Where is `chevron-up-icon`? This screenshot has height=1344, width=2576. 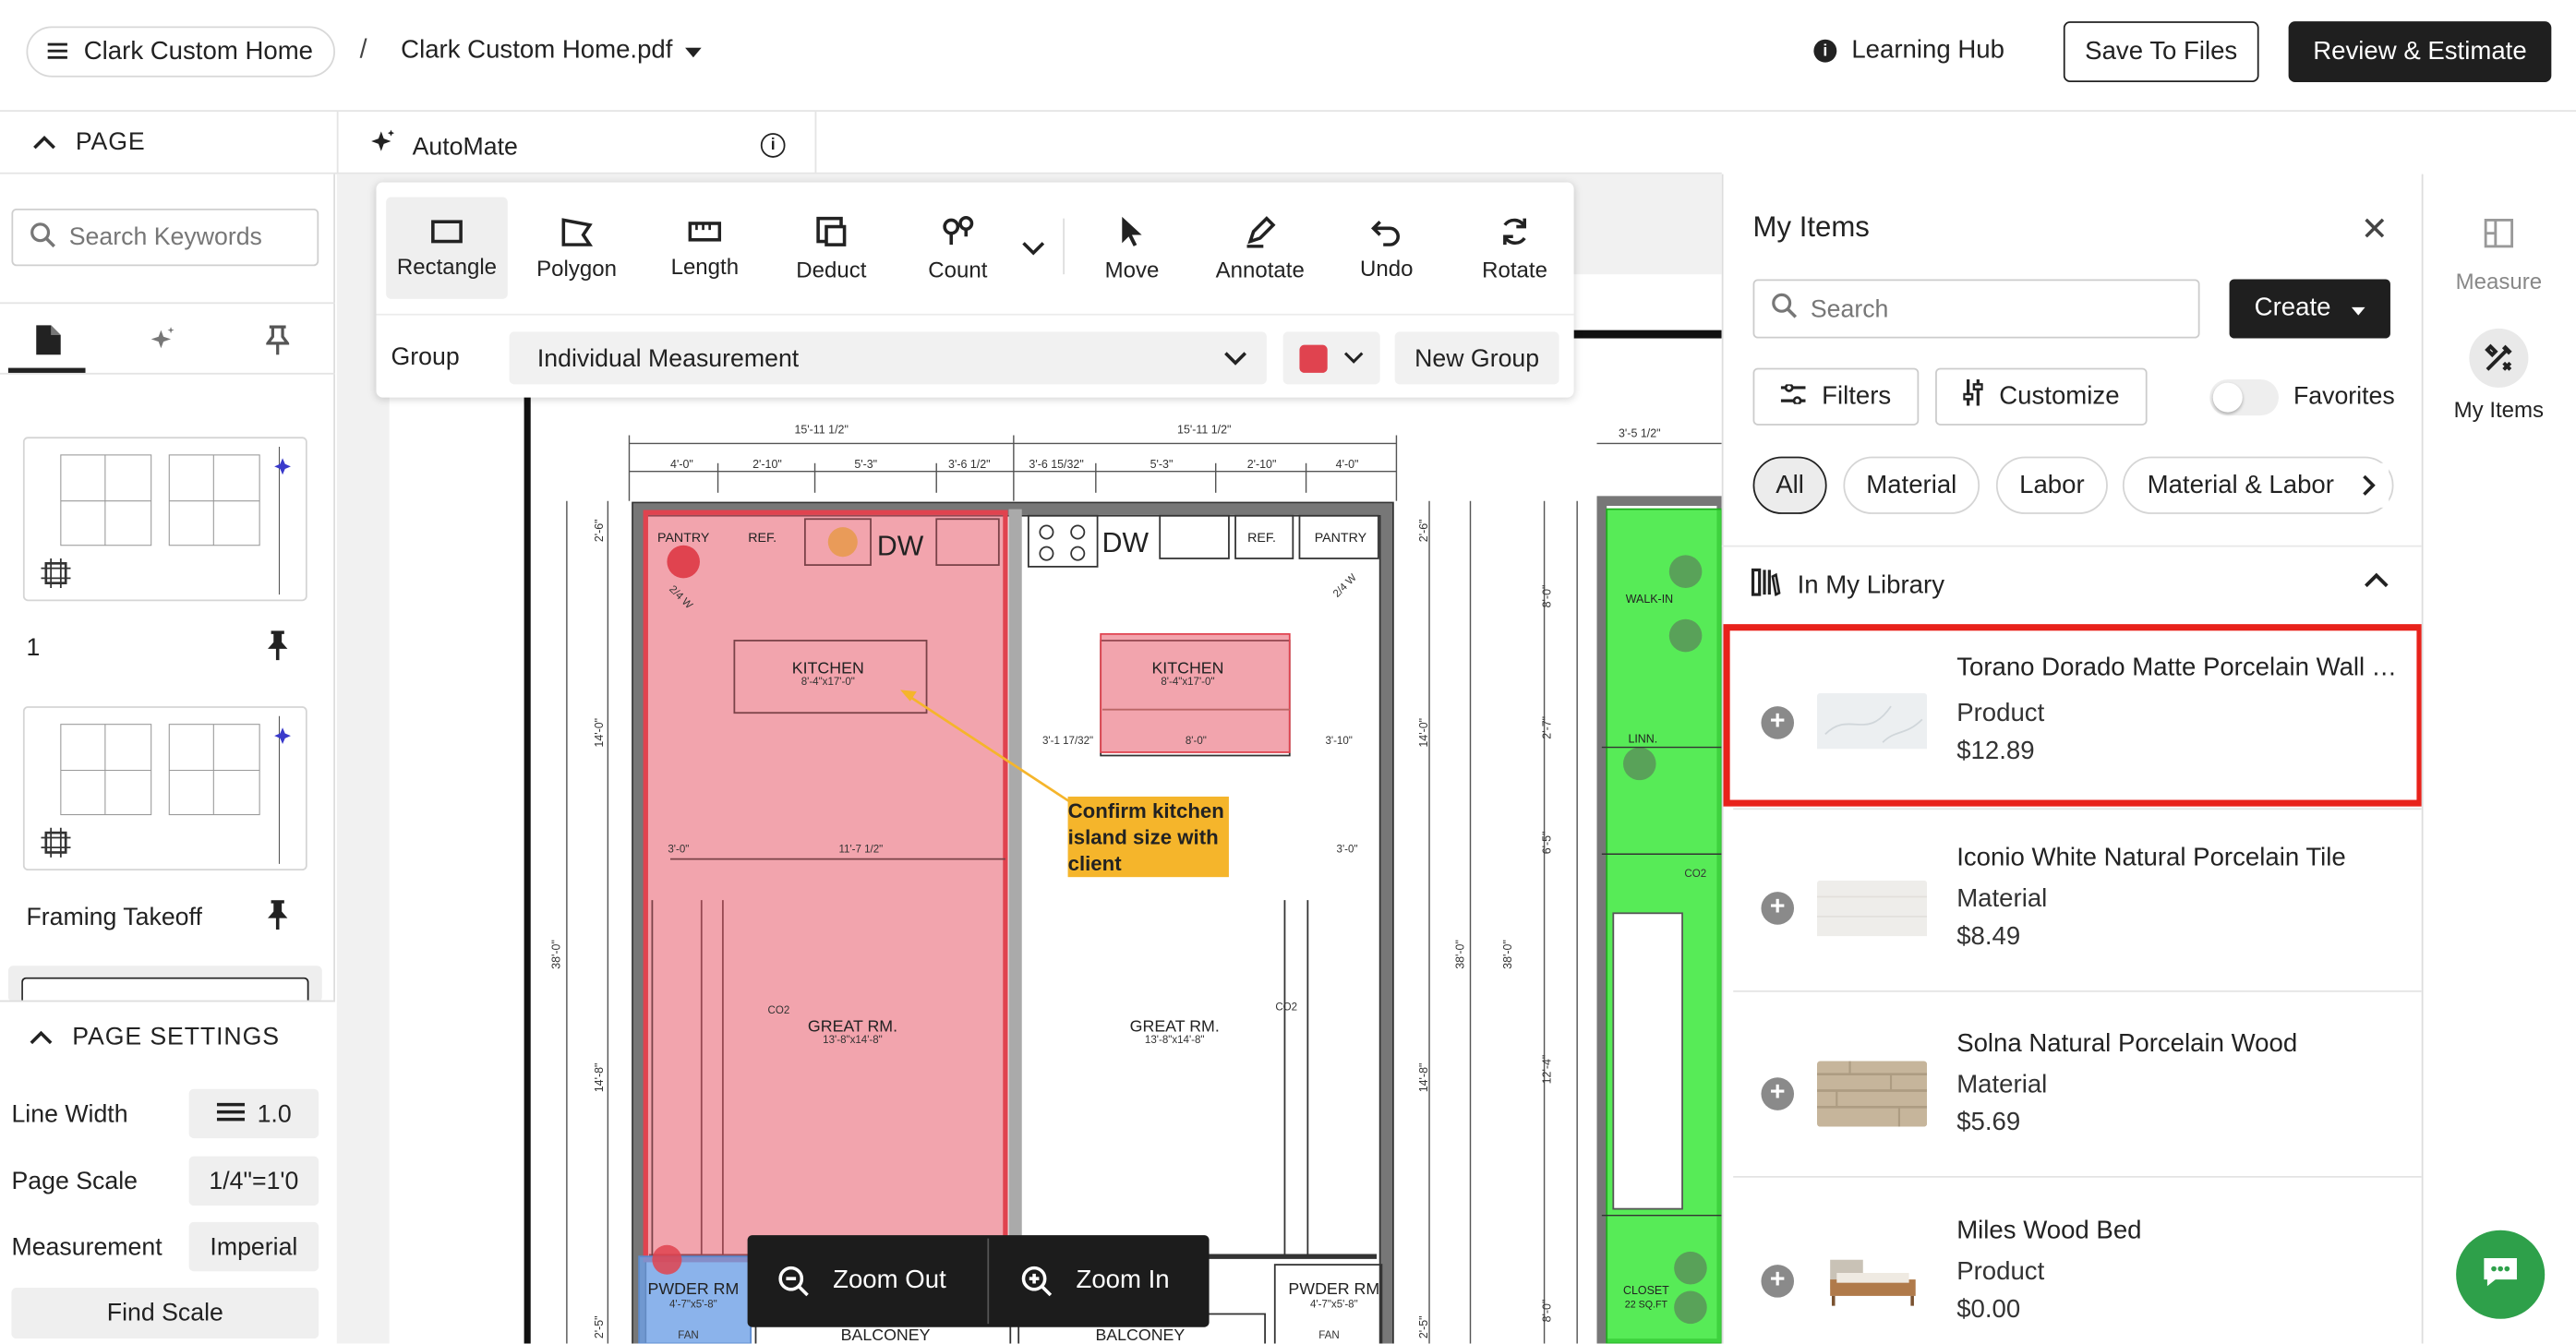
chevron-up-icon is located at coordinates (2376, 581).